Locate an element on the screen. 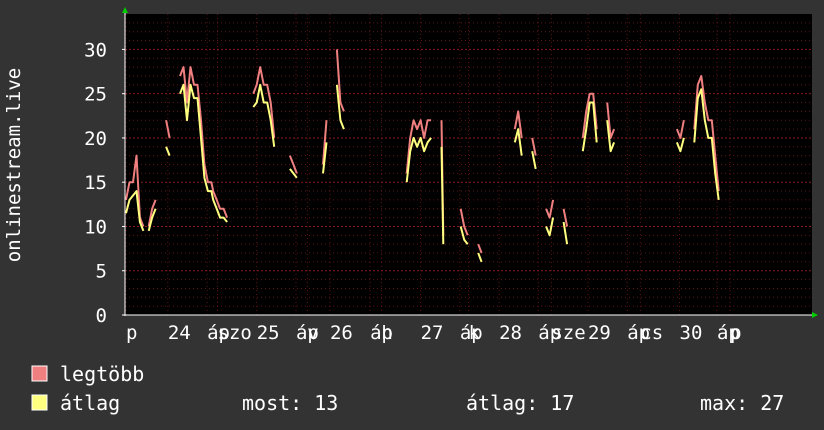  x-tick-label: v is located at coordinates (312, 333).